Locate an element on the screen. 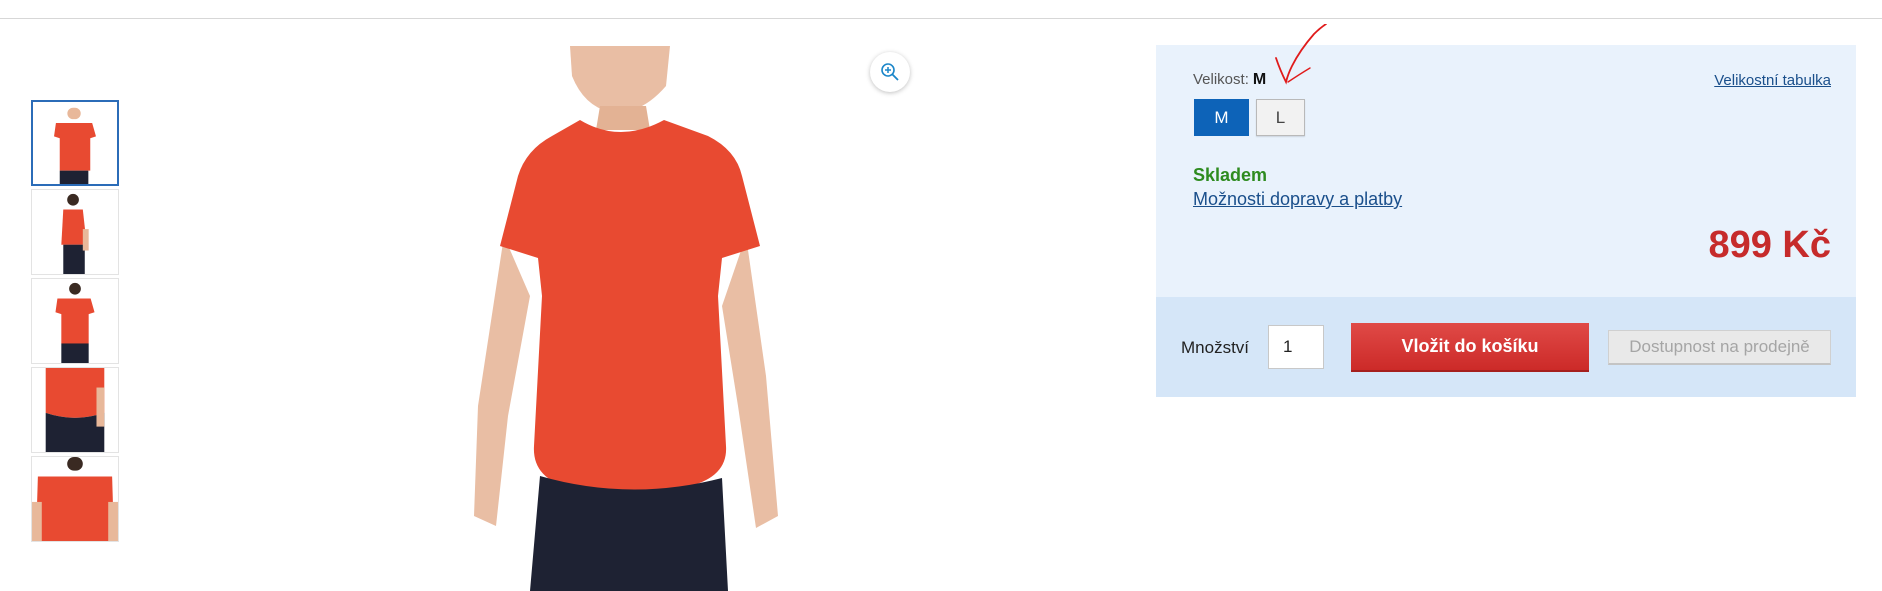 Image resolution: width=1882 pixels, height=591 pixels. size-option-m: M is located at coordinates (1221, 117).